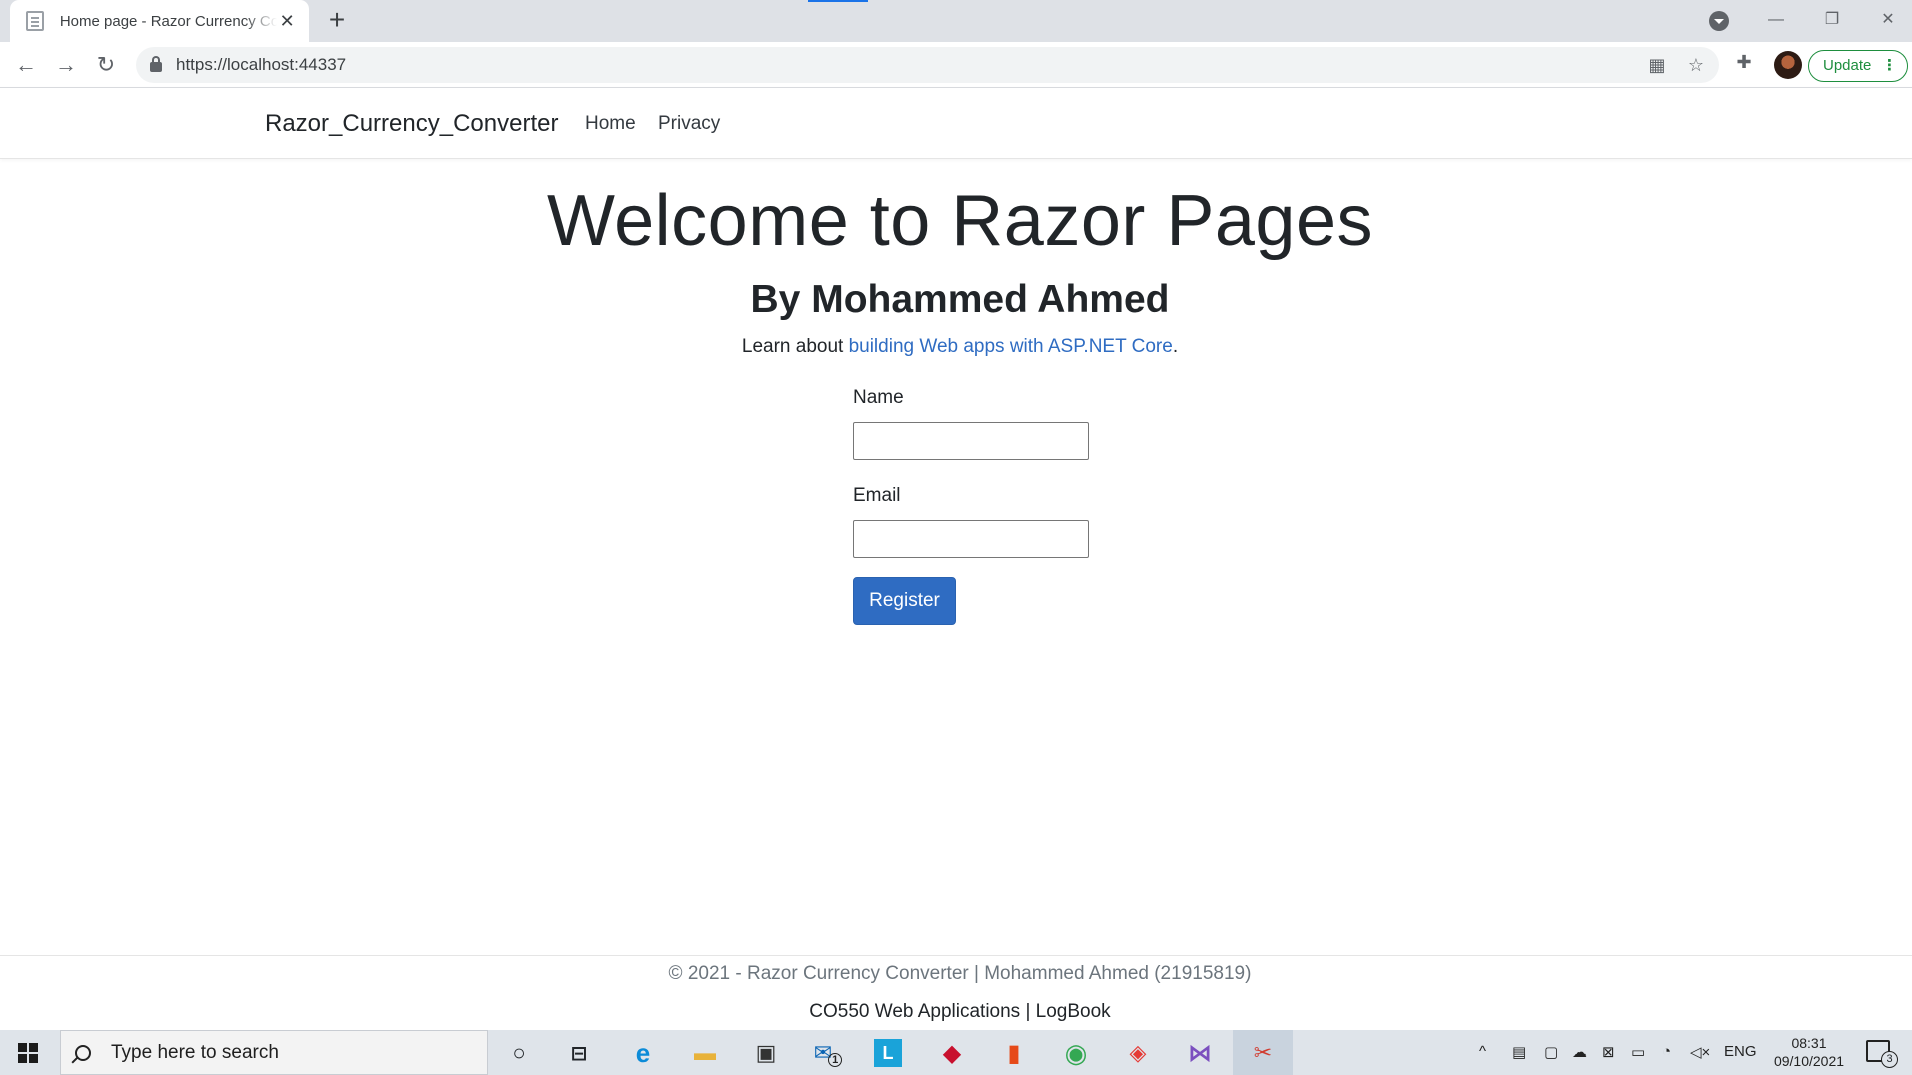 The image size is (1912, 1075). I want to click on back-arrow-icon: ←, so click(26, 65).